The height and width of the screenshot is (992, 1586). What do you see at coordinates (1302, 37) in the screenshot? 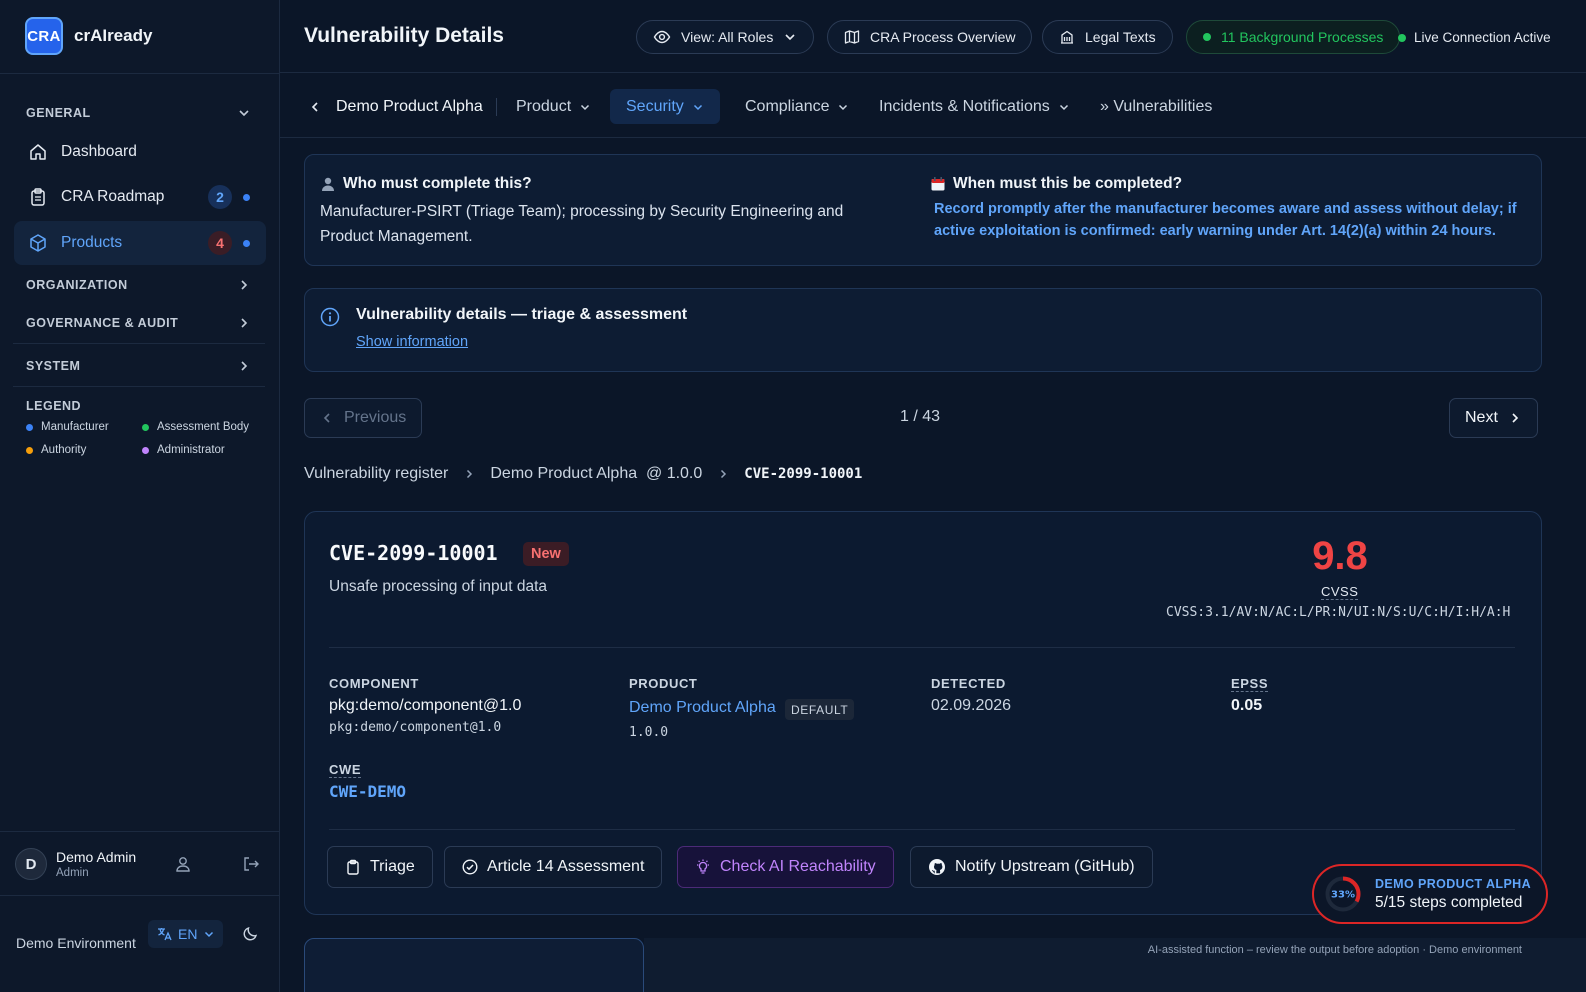
I see `background-processes-label: 11 Background Processes` at bounding box center [1302, 37].